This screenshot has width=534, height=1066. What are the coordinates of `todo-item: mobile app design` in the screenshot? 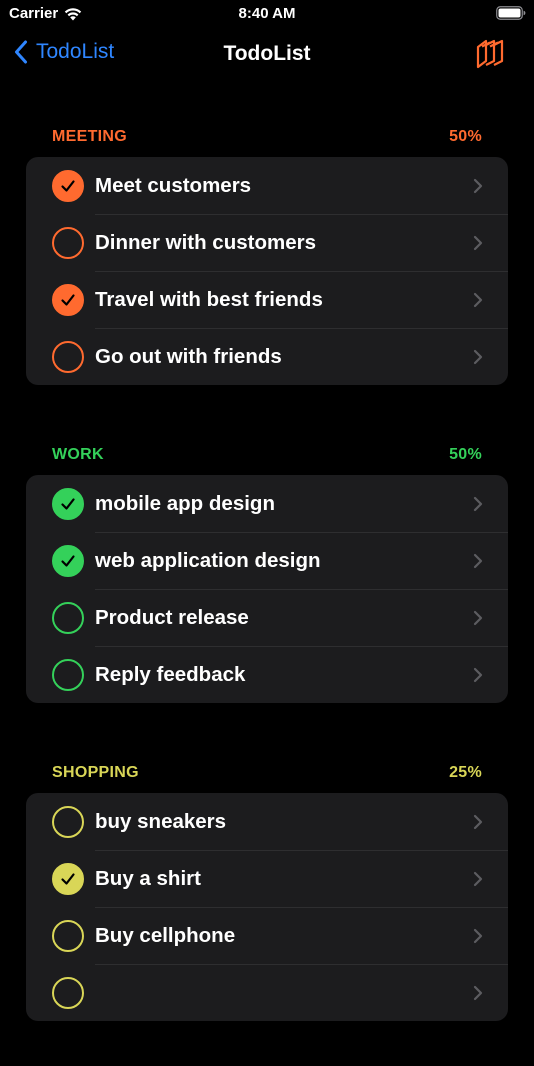 It's located at (267, 503).